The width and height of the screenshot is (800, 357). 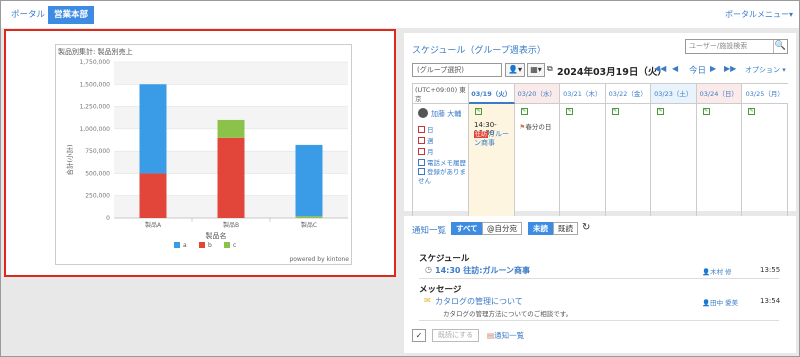 I want to click on y-tick-label: 500,000, so click(x=97, y=173).